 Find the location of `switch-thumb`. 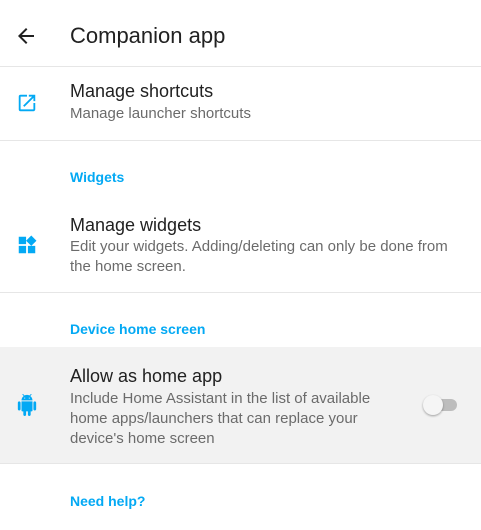

switch-thumb is located at coordinates (433, 405).